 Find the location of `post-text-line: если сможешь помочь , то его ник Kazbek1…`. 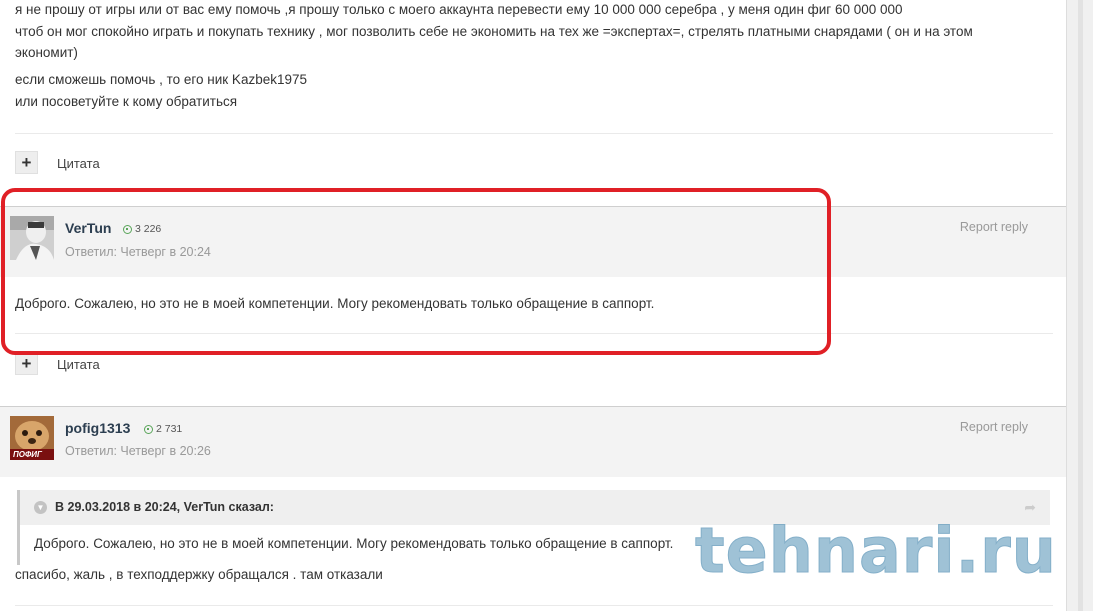

post-text-line: если сможешь помочь , то его ник Kazbek1… is located at coordinates (161, 79).